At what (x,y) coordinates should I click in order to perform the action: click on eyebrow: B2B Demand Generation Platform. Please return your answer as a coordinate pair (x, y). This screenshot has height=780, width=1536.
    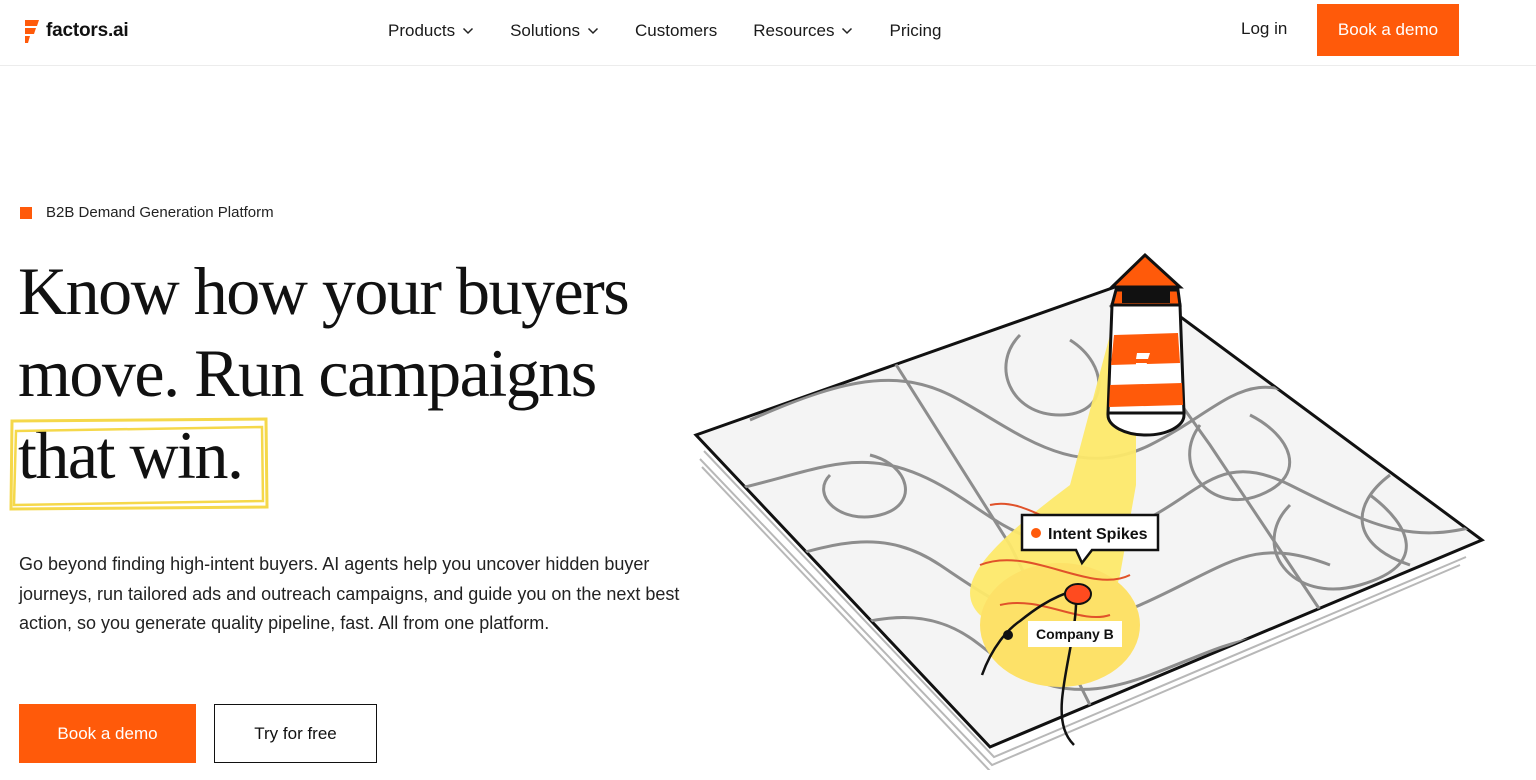
    Looking at the image, I should click on (147, 212).